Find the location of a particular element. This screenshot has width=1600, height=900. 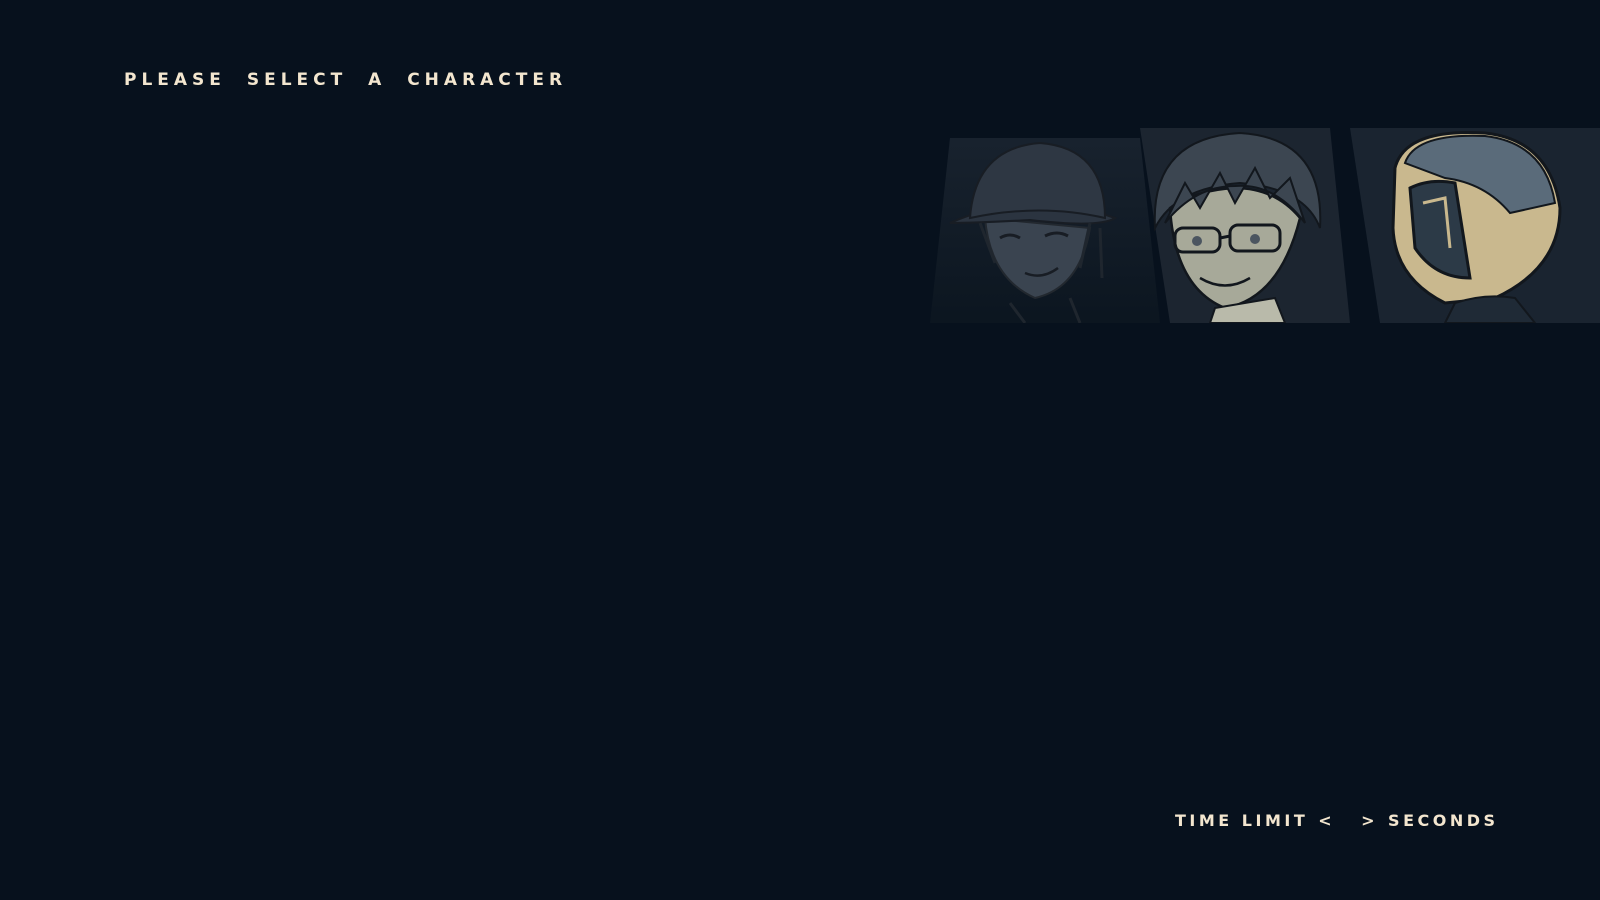

glasses-character-portrait-icon is located at coordinates (1245, 225).